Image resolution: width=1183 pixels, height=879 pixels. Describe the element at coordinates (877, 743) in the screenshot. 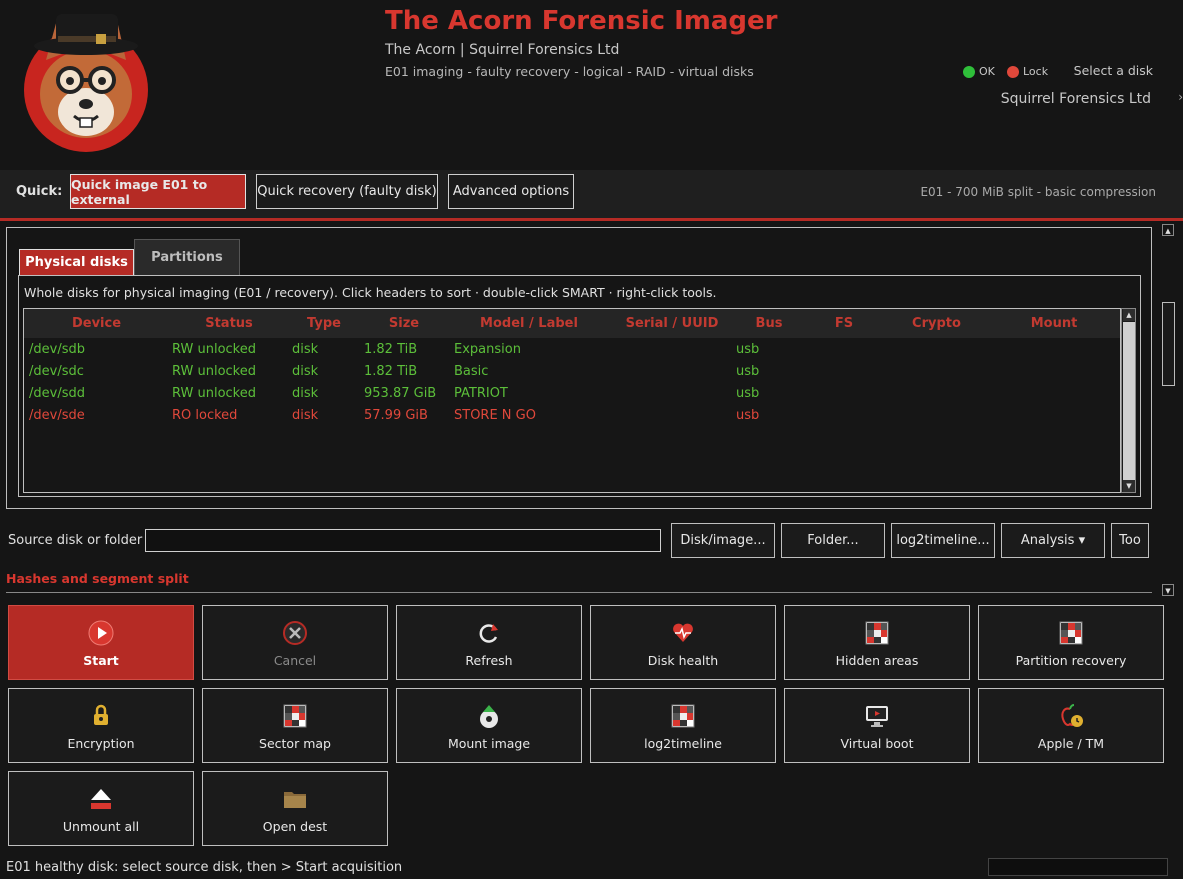

I see `tile-label: Virtual boot` at that location.